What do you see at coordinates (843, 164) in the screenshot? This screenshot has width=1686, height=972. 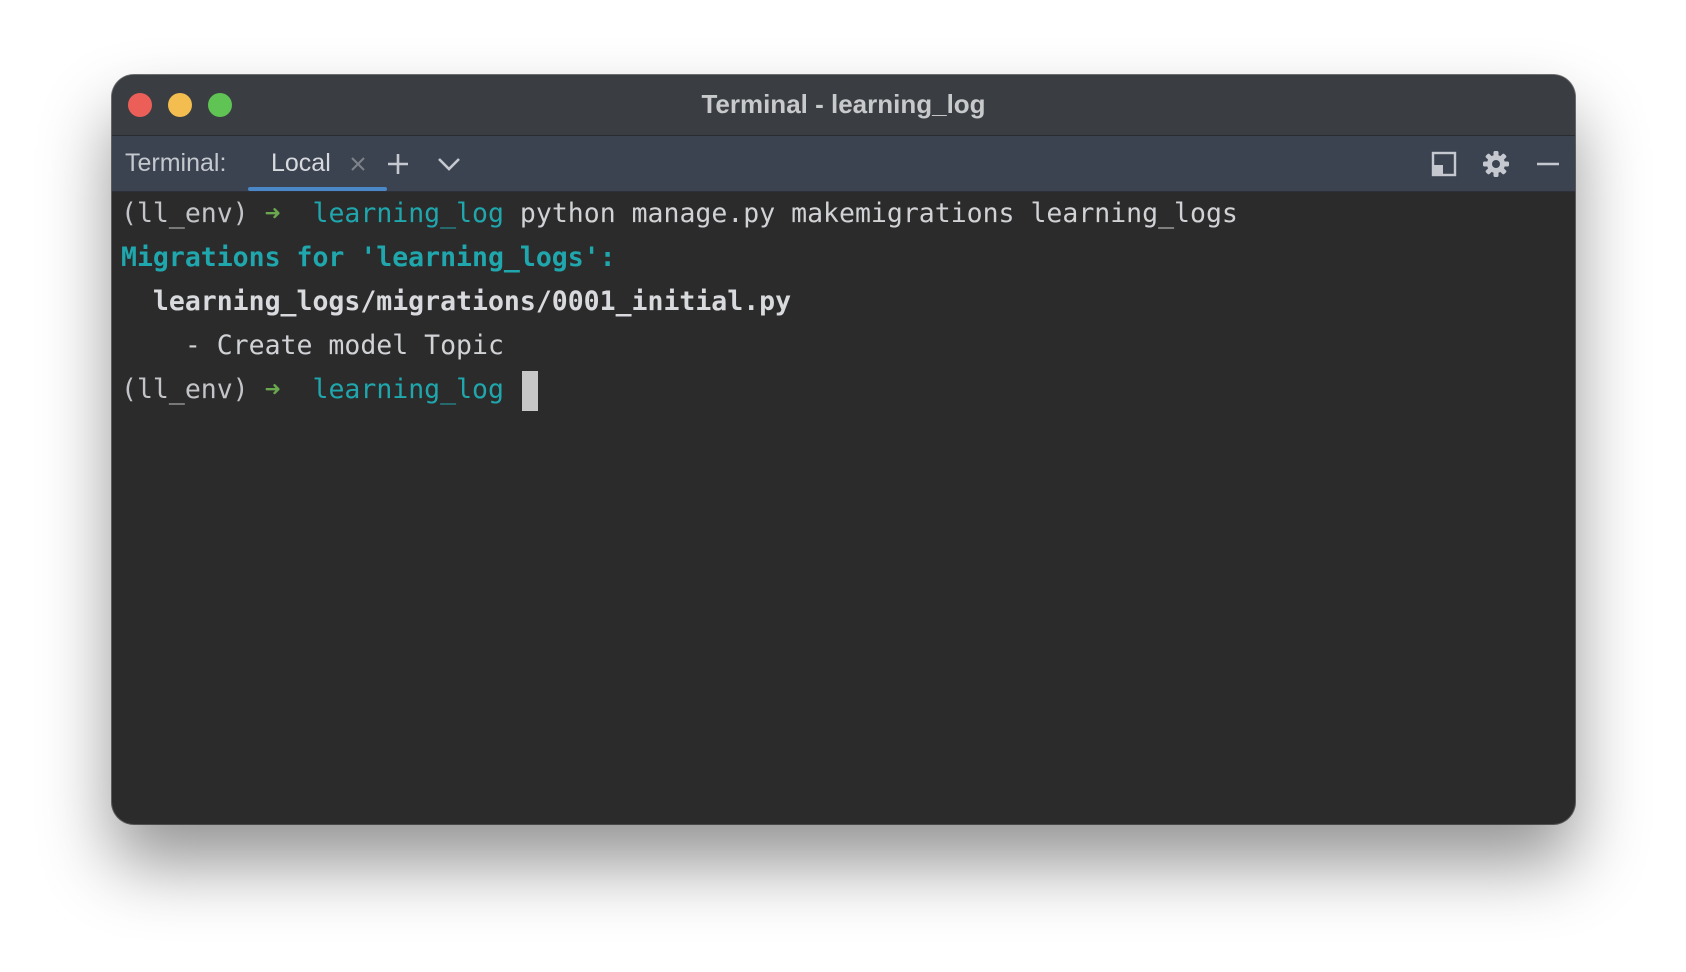 I see `terminal-toolbar: Terminal: Local` at bounding box center [843, 164].